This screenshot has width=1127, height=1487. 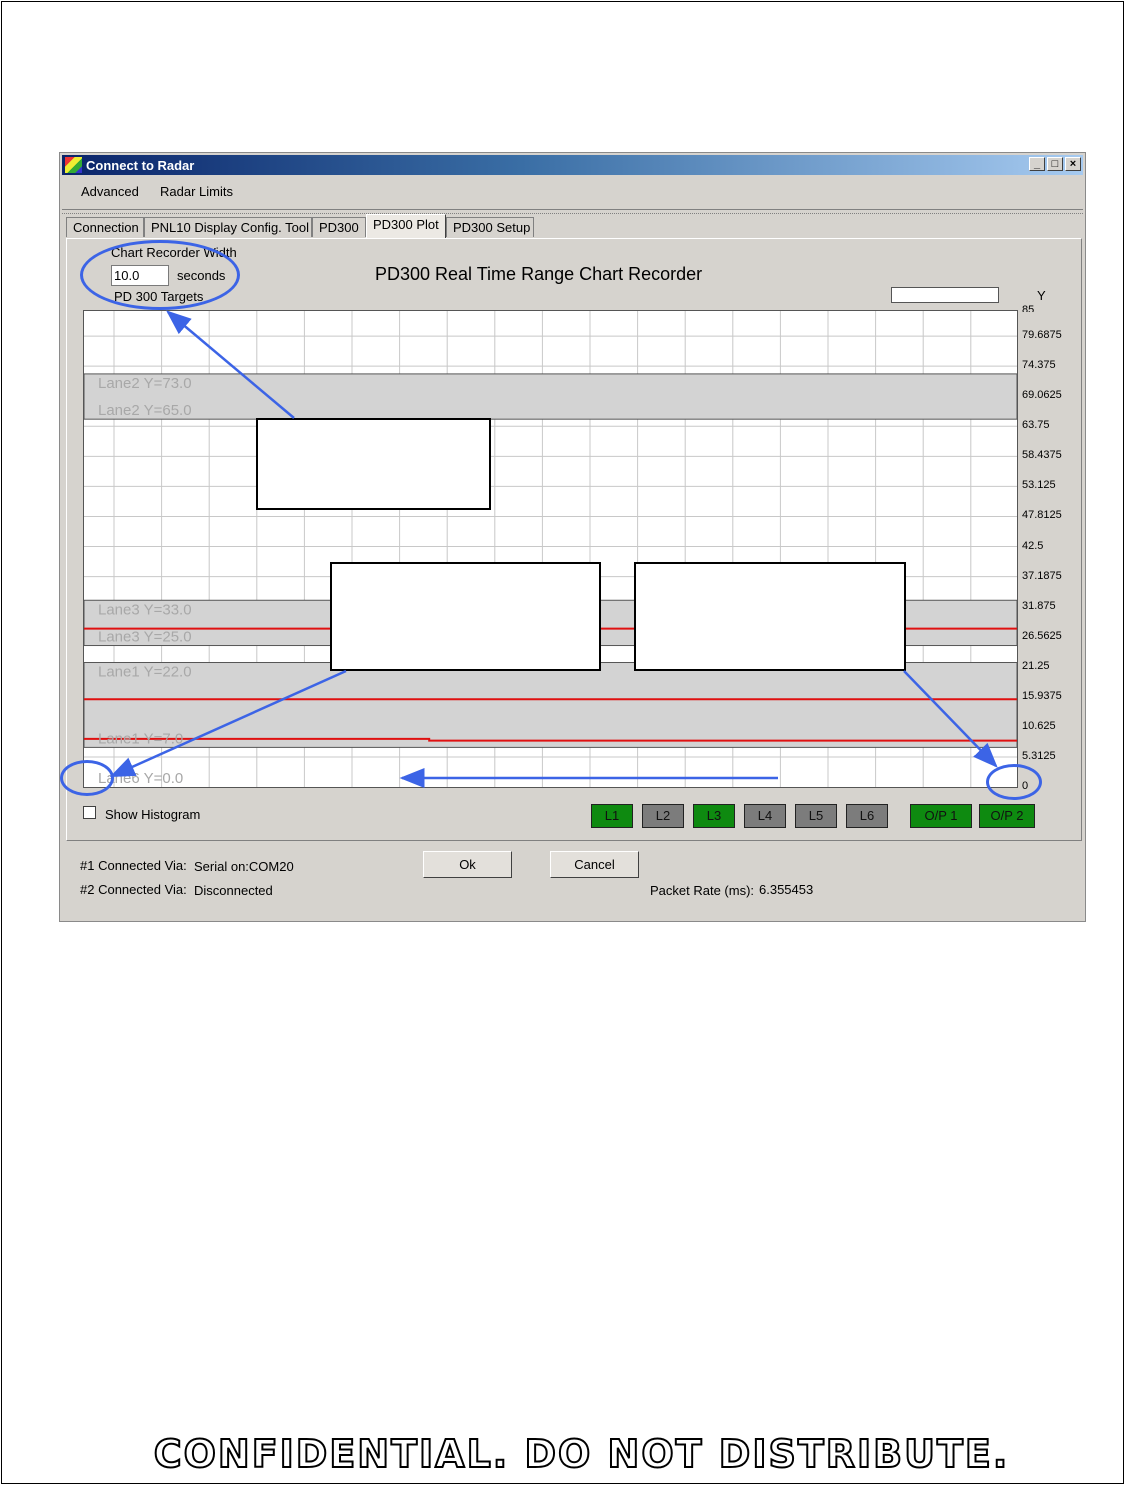 I want to click on app-icon, so click(x=73, y=165).